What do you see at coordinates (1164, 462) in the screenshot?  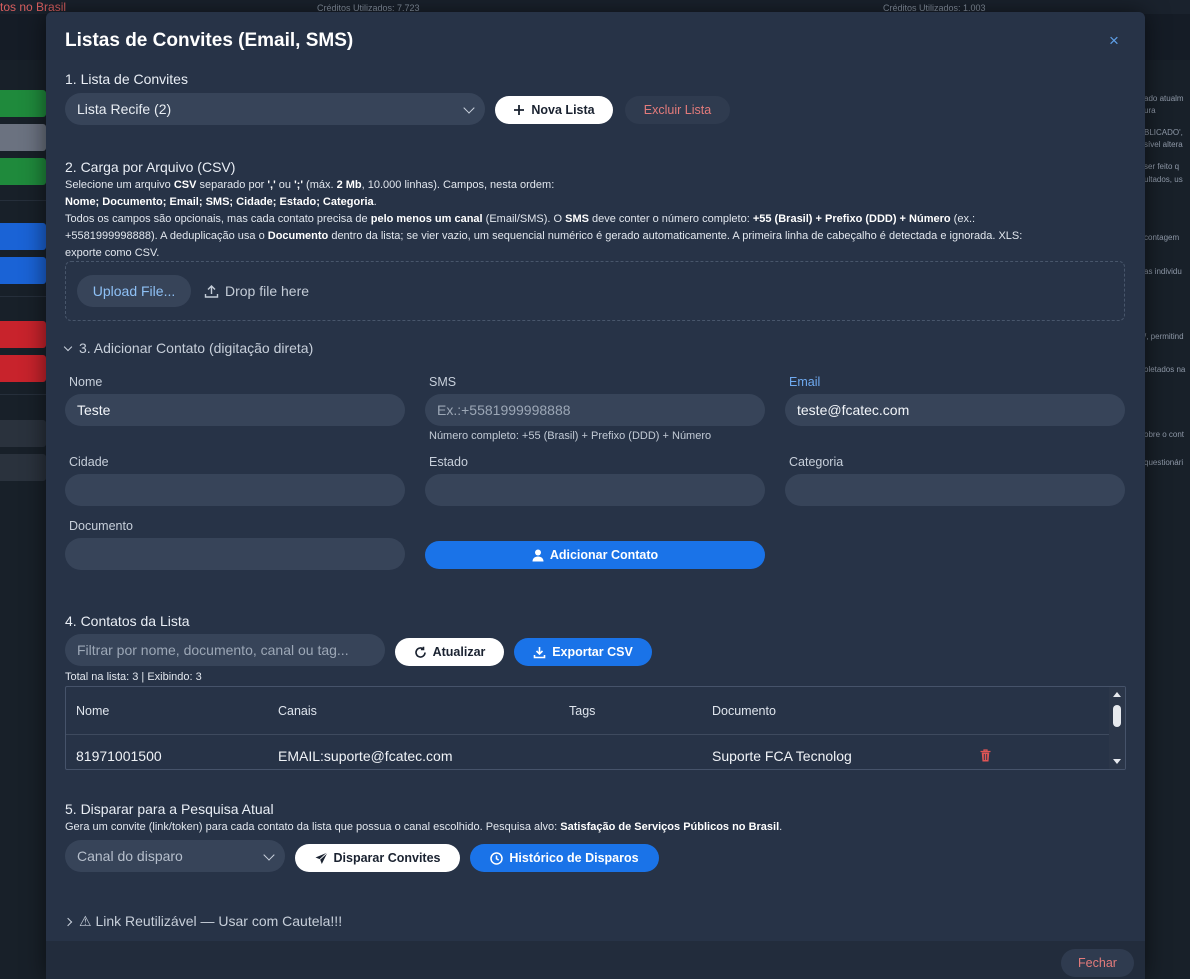 I see `background-snippet: questionári` at bounding box center [1164, 462].